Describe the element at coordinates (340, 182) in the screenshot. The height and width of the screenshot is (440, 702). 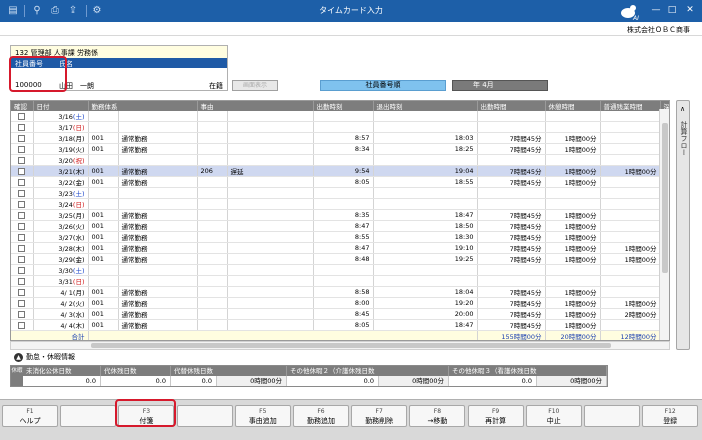
I see `table-row: 3/22(金) 001 通常勤務 8:05 18:55 7時間45分 1時間00分` at that location.